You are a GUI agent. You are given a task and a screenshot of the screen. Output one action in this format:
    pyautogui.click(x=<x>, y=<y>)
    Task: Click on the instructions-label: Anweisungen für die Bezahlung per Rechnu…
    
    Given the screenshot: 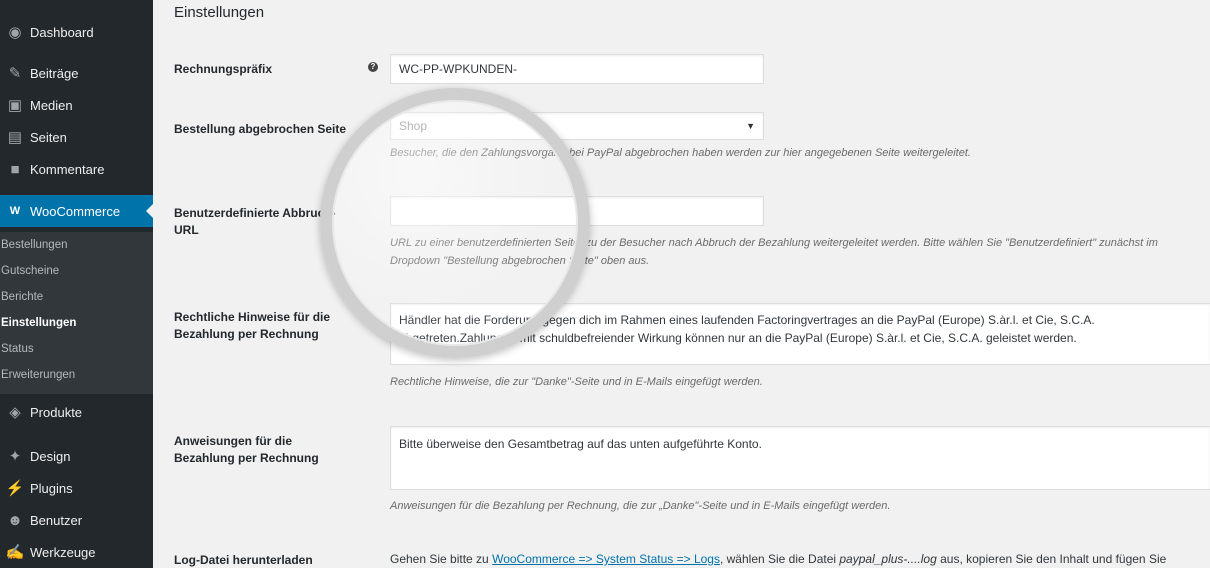 What is the action you would take?
    pyautogui.click(x=246, y=449)
    